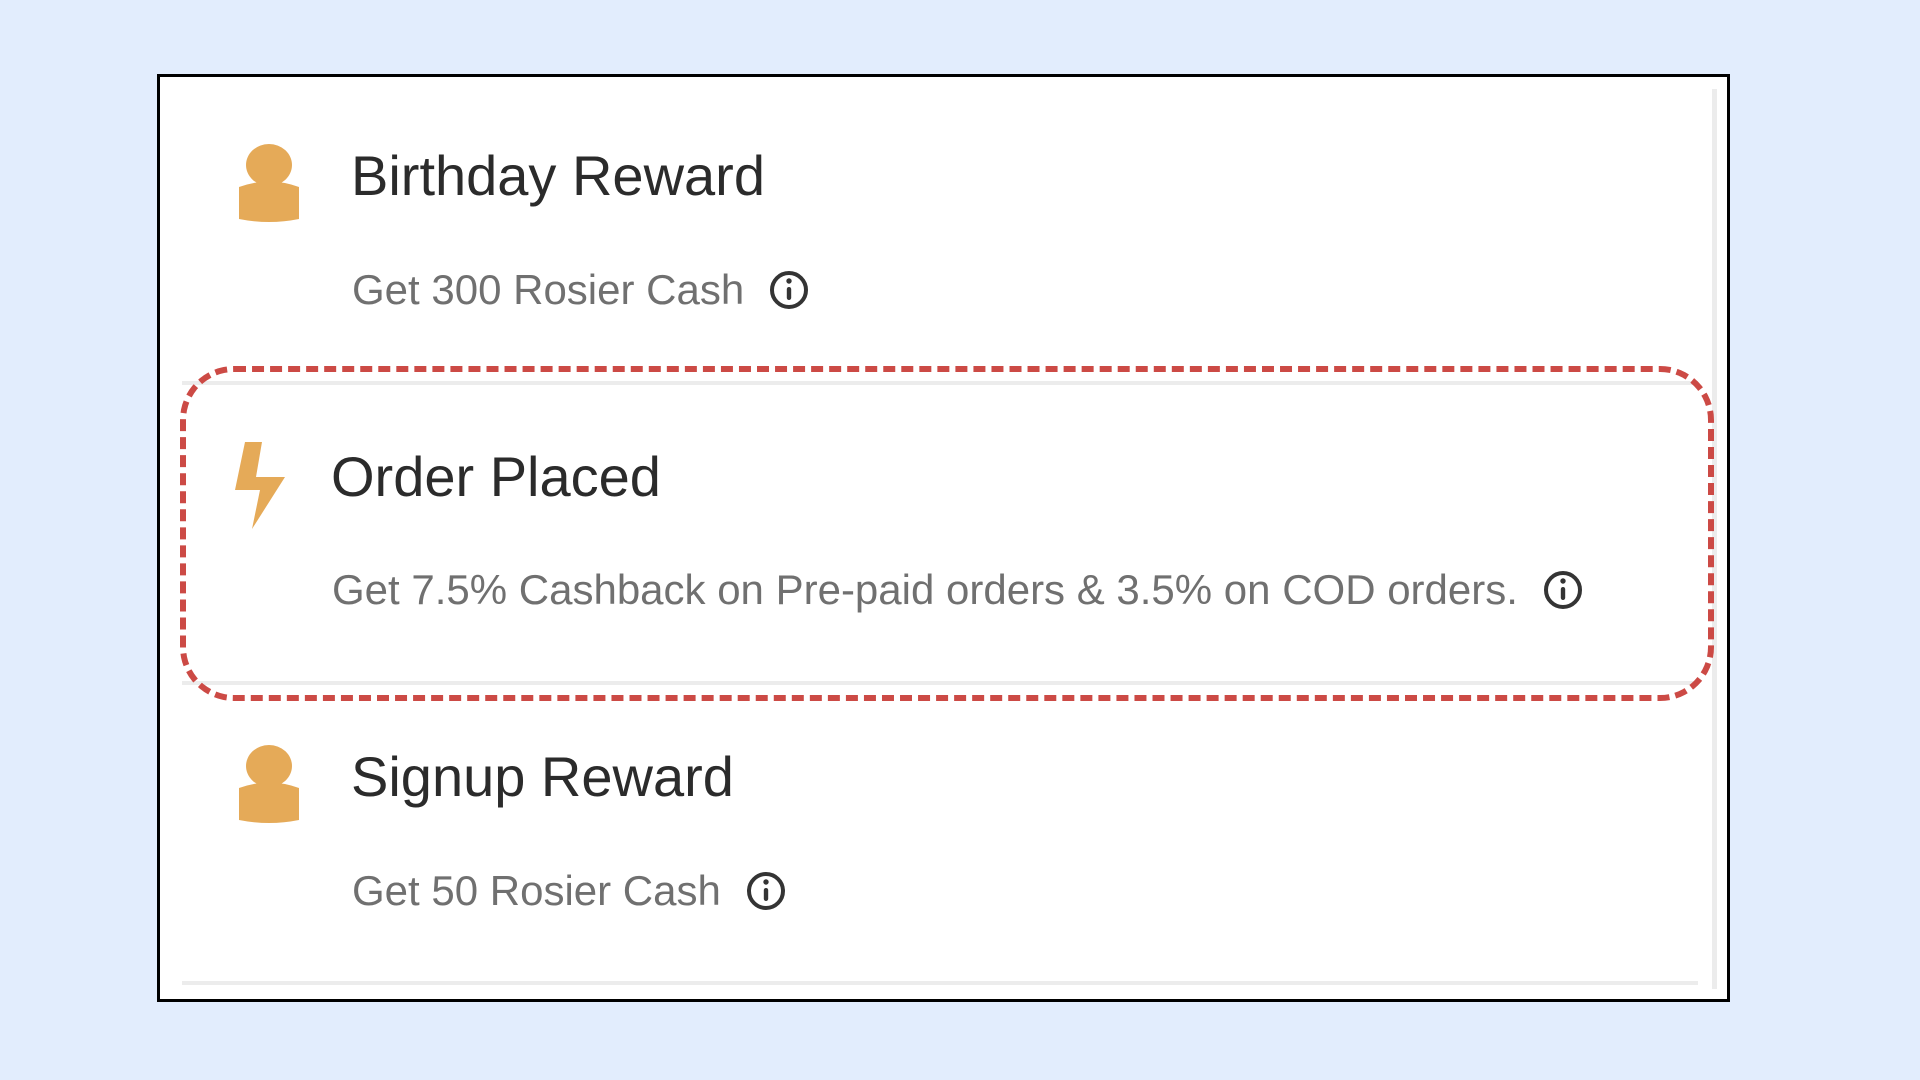 The width and height of the screenshot is (1920, 1080). What do you see at coordinates (558, 175) in the screenshot?
I see `reward-title: Birthday Reward` at bounding box center [558, 175].